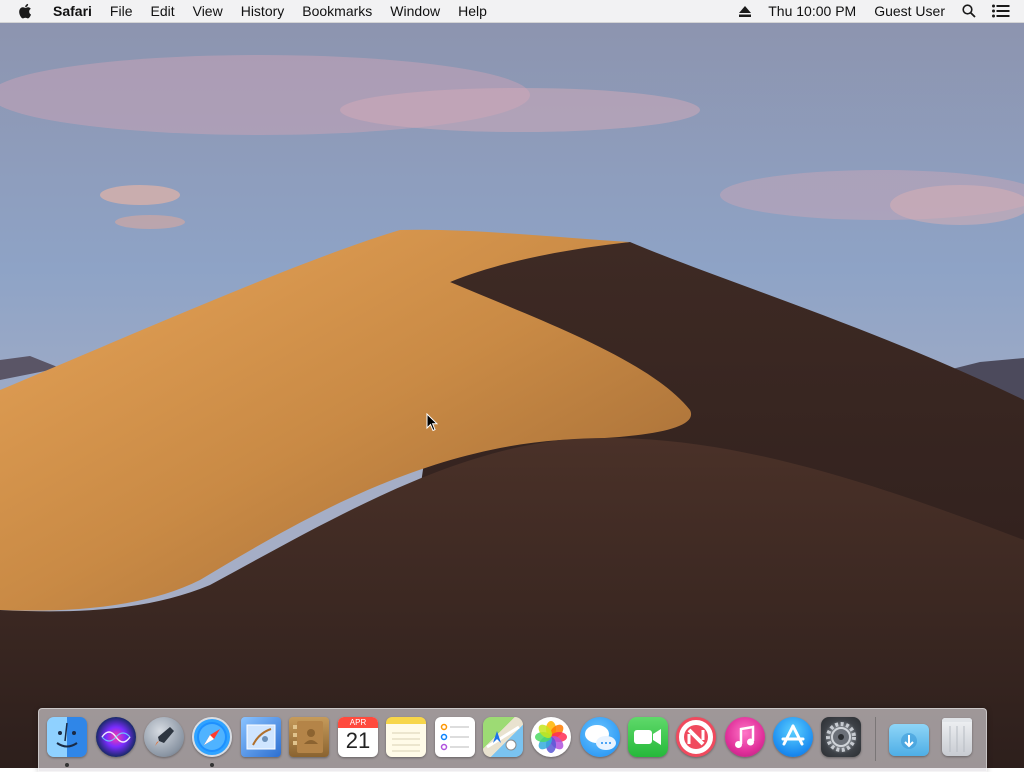 Image resolution: width=1024 pixels, height=772 pixels. I want to click on facetime-icon, so click(648, 737).